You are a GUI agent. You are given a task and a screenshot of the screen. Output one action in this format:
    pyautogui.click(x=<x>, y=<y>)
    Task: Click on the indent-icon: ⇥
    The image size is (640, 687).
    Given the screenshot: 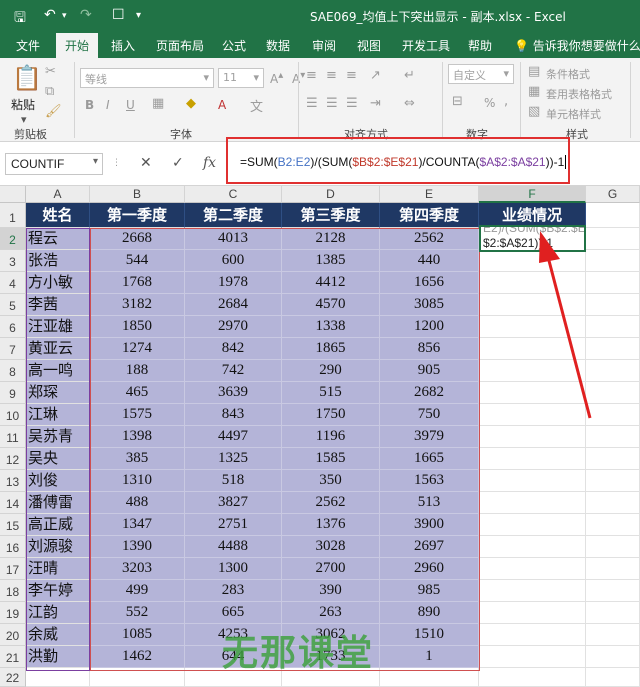 What is the action you would take?
    pyautogui.click(x=375, y=103)
    